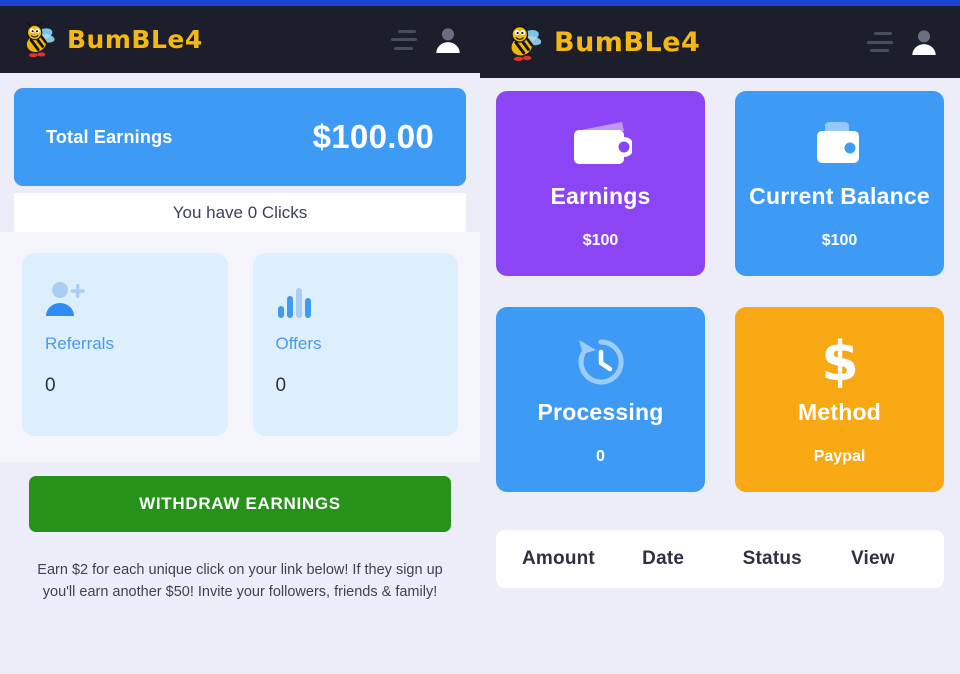 The width and height of the screenshot is (960, 674). What do you see at coordinates (109, 136) in the screenshot?
I see `total-earnings-label: Total Earnings` at bounding box center [109, 136].